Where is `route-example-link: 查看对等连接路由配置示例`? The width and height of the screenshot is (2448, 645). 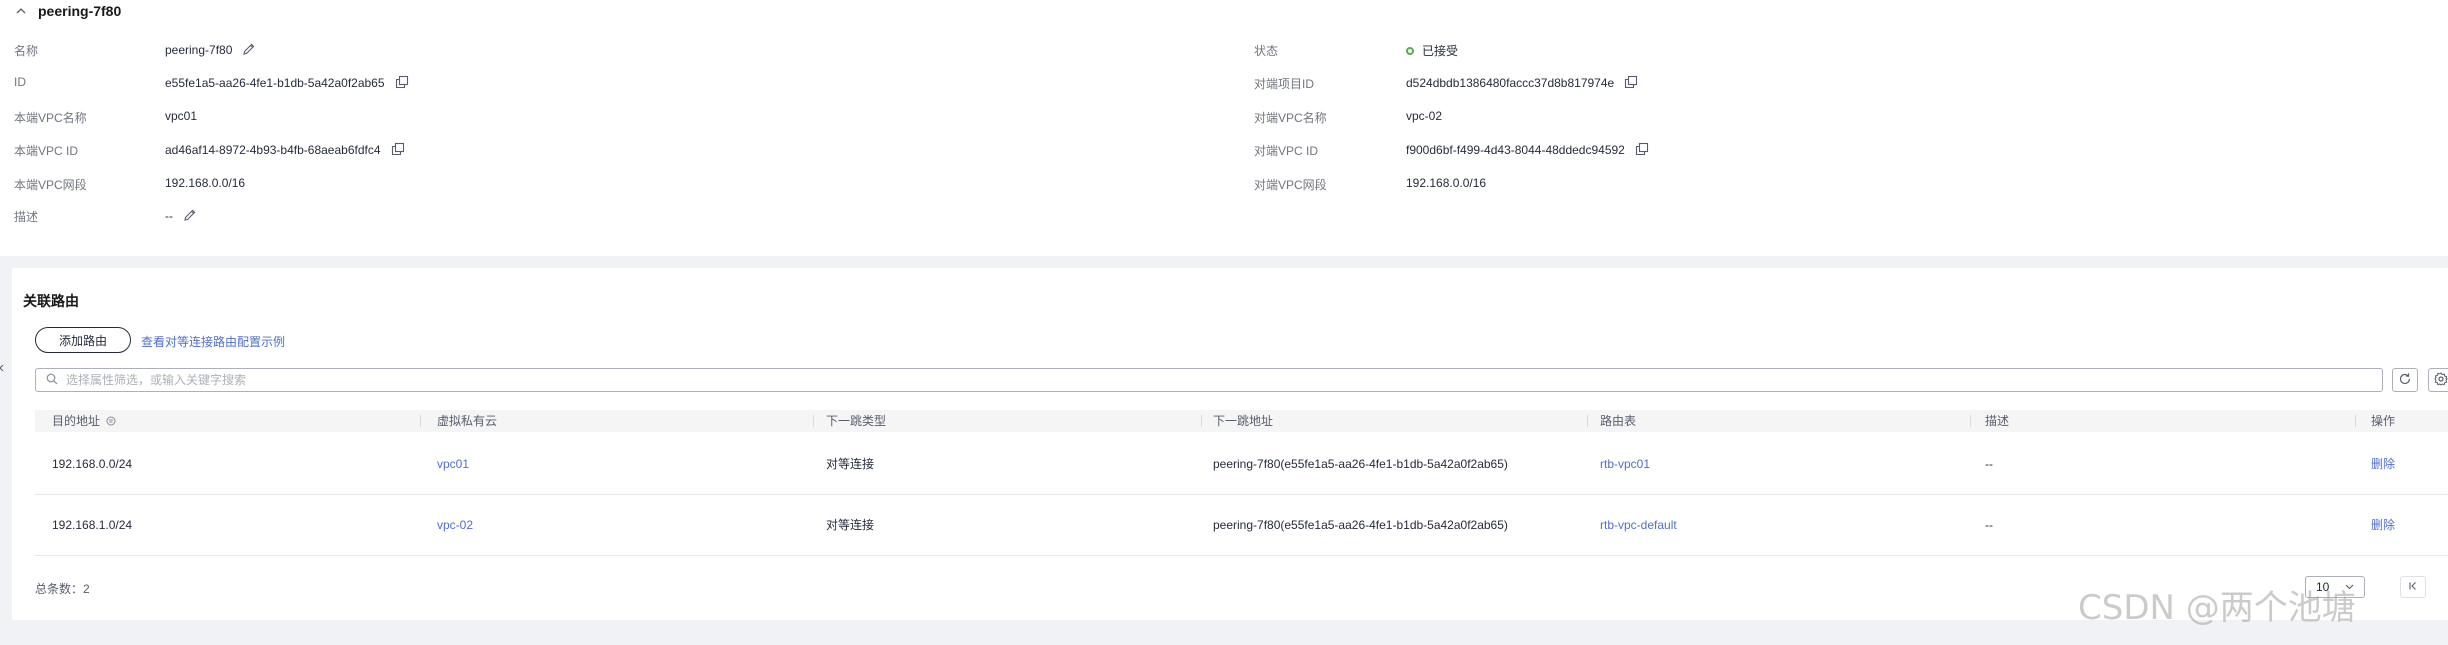
route-example-link: 查看对等连接路由配置示例 is located at coordinates (213, 341).